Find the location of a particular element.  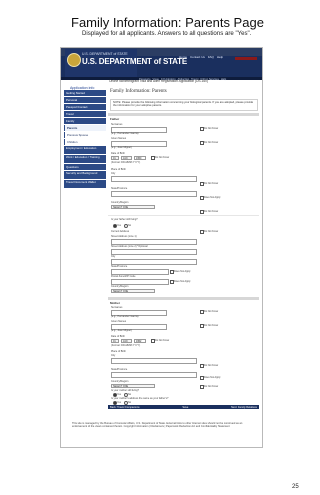

sidebar-item-getting-started: Getting Started is located at coordinates (85, 93).